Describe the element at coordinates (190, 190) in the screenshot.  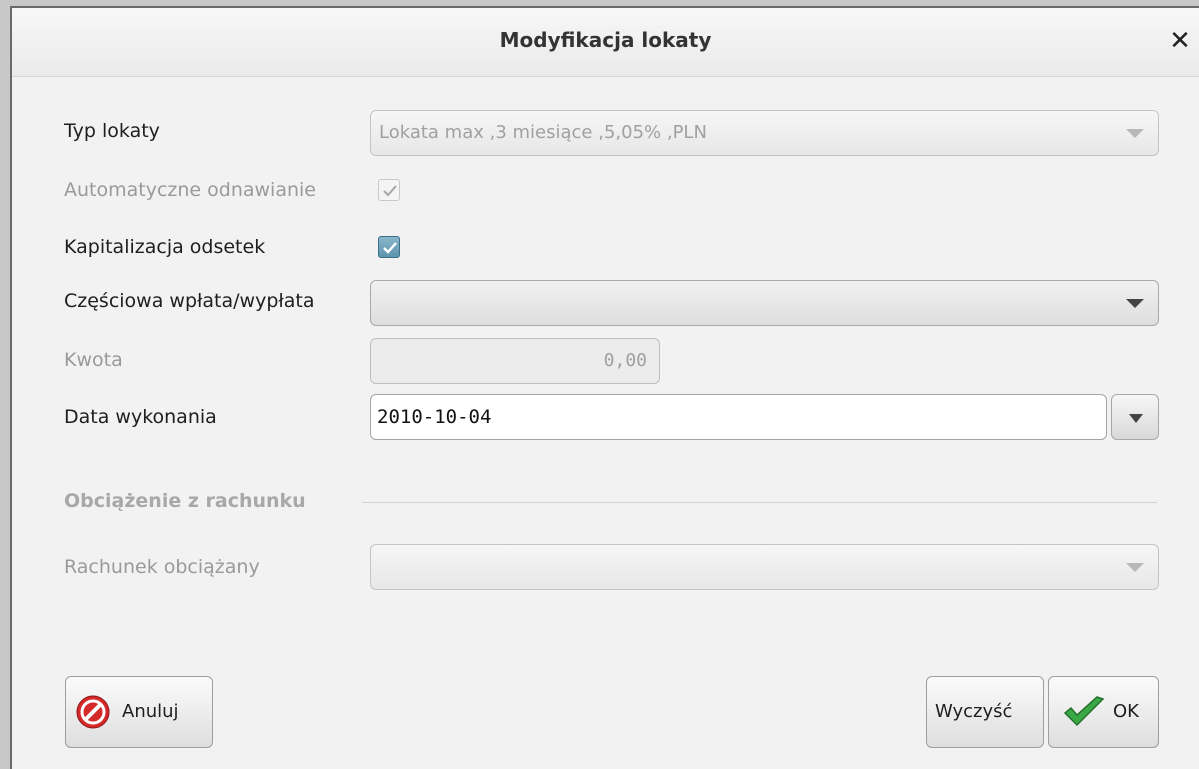
I see `auto-renew-label: Automatyczne odnawianie` at that location.